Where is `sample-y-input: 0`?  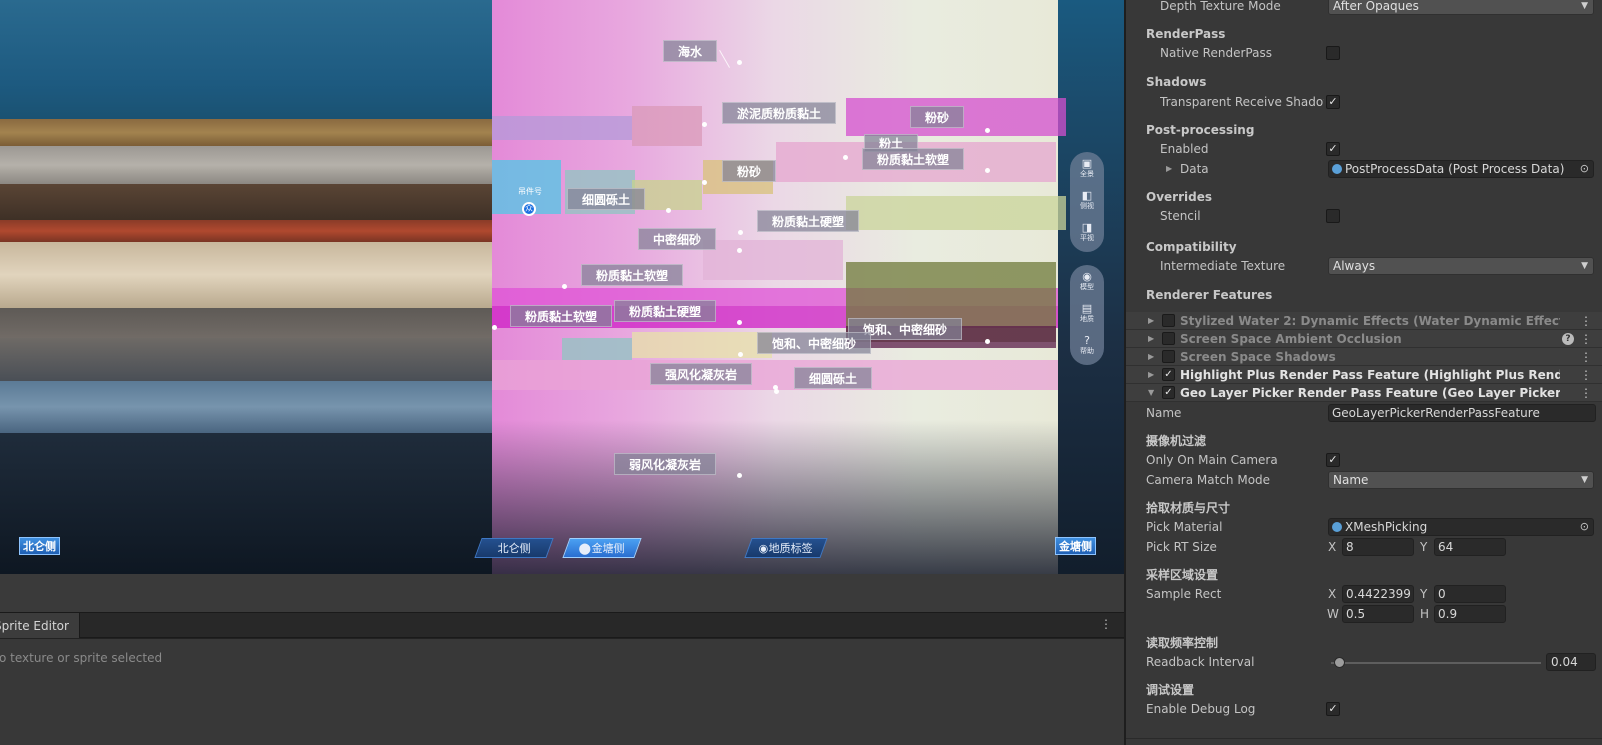 sample-y-input: 0 is located at coordinates (1470, 594).